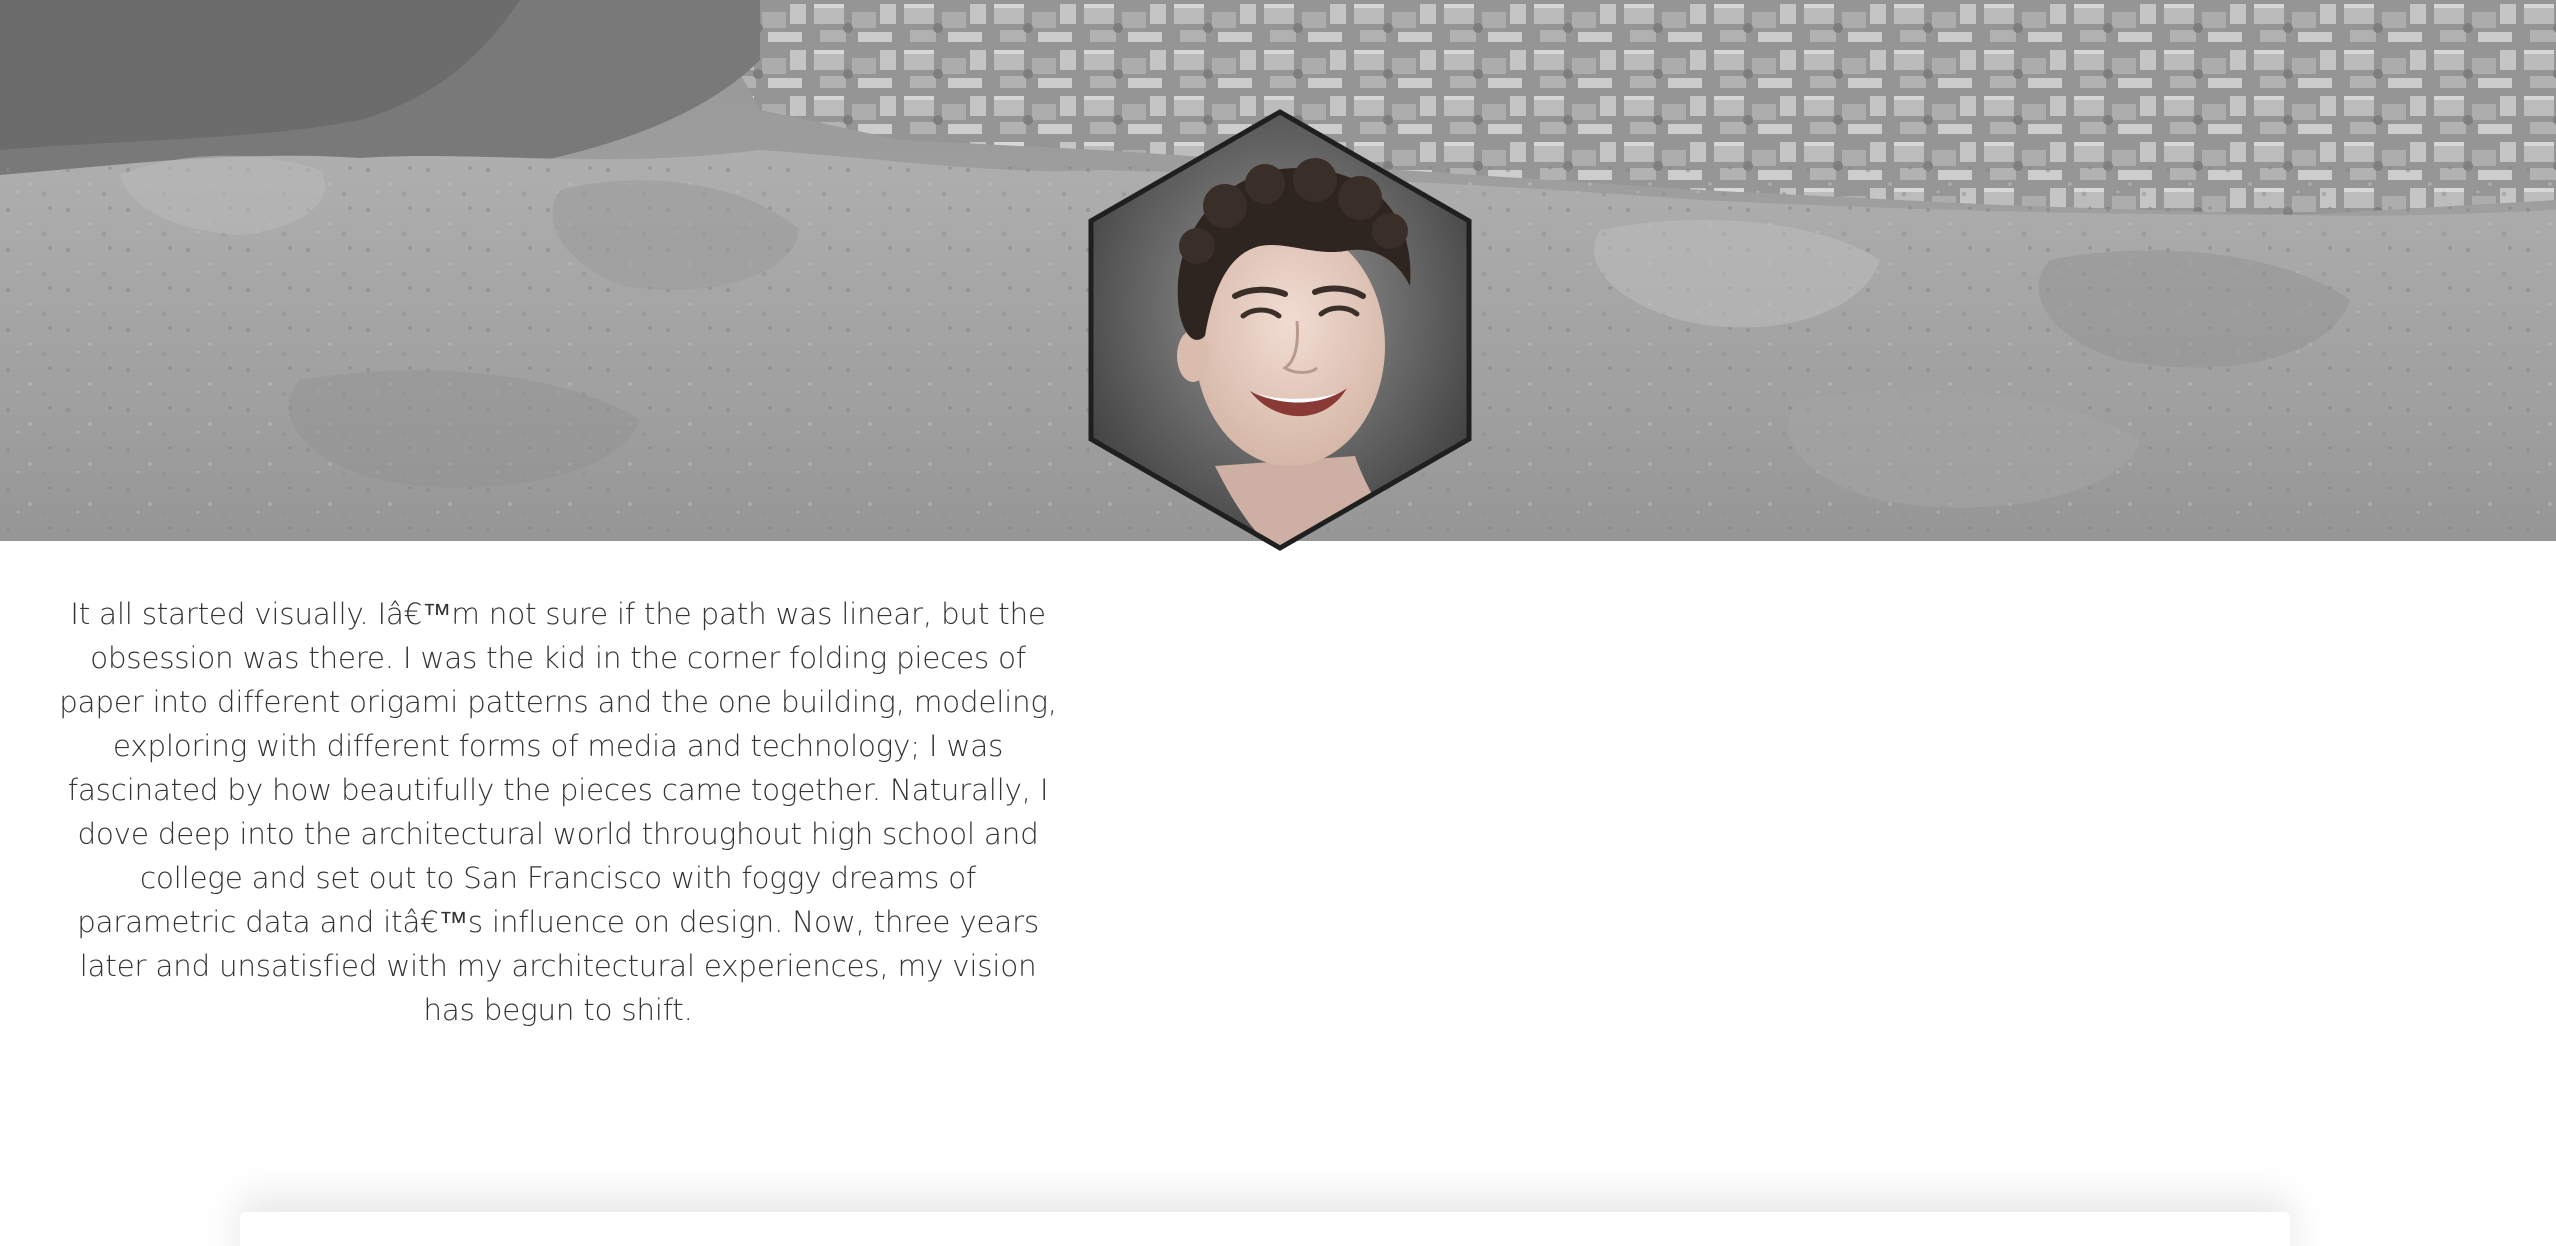 This screenshot has width=2556, height=1246. I want to click on profile-avatar, so click(1280, 330).